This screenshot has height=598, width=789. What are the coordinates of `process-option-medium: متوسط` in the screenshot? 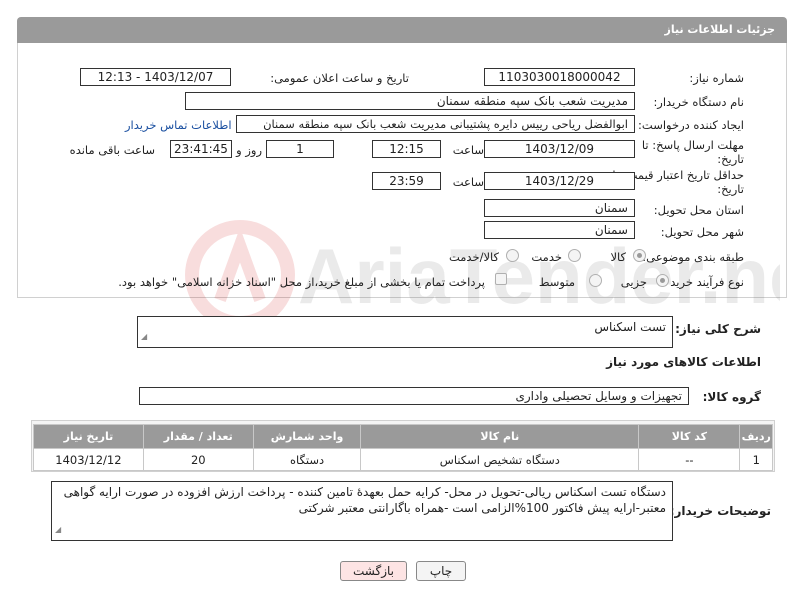 It's located at (556, 282).